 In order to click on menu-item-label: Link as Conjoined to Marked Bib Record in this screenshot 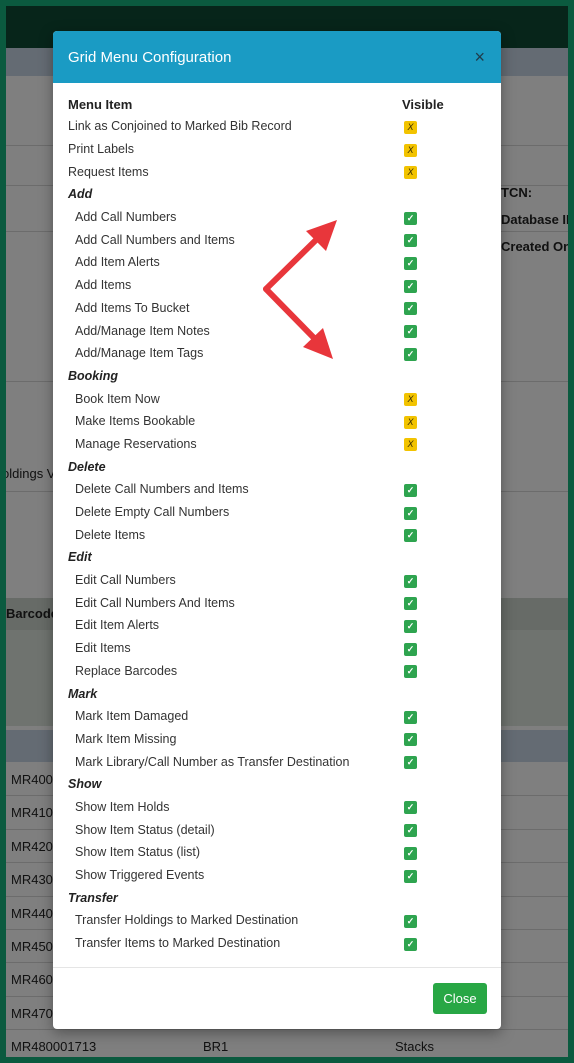, I will do `click(180, 126)`.